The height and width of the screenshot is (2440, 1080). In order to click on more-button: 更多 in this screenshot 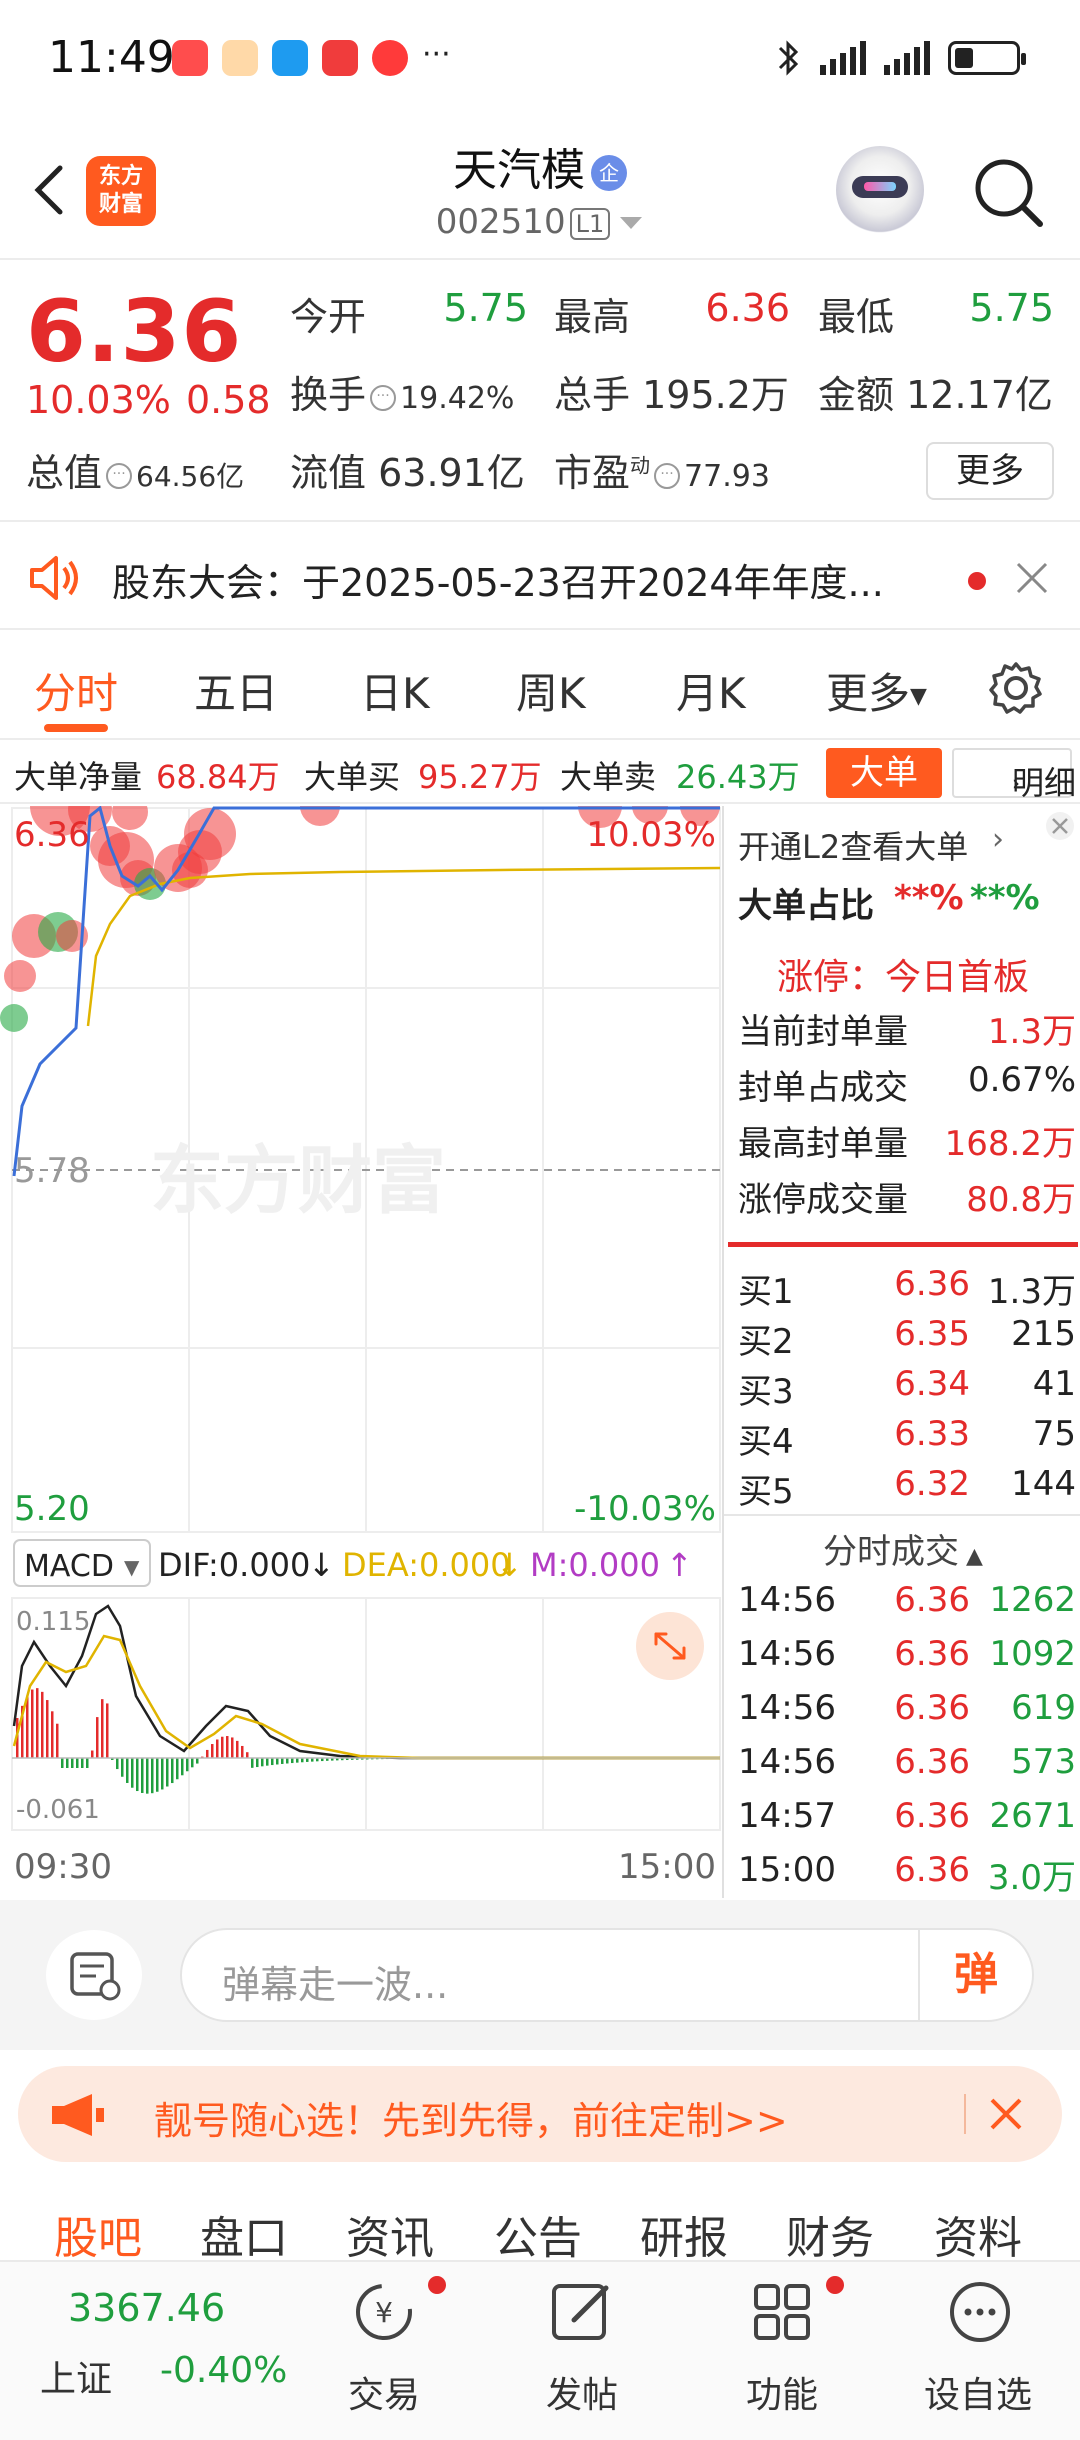, I will do `click(990, 471)`.